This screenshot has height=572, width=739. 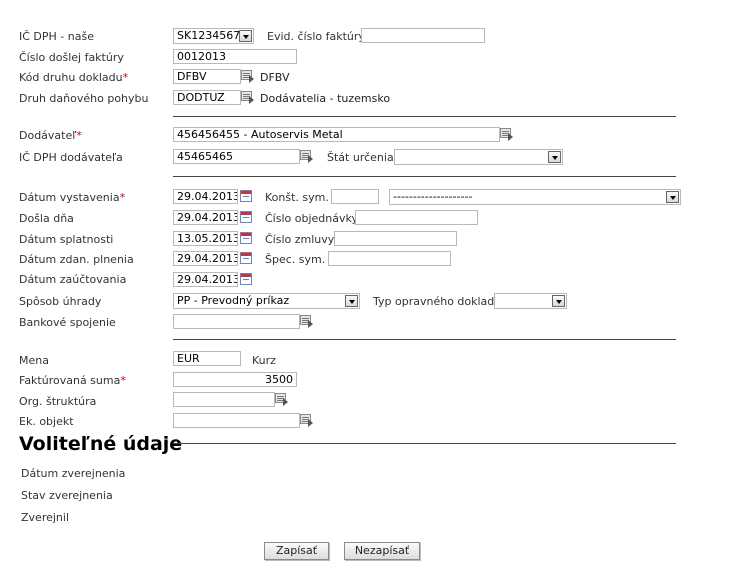 I want to click on sposob-uhrady-value: PP - Prevodný príkaz, so click(x=233, y=300).